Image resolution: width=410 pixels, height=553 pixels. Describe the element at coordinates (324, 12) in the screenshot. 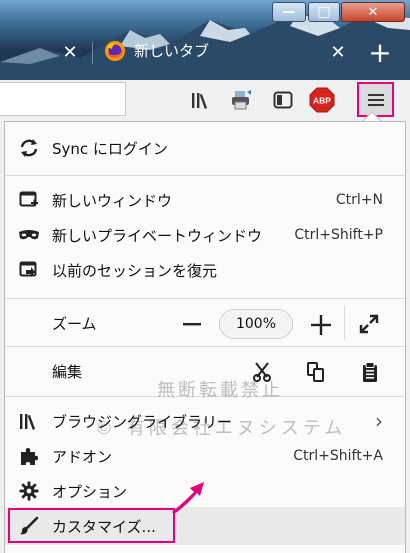

I see `maximize-button: □` at that location.